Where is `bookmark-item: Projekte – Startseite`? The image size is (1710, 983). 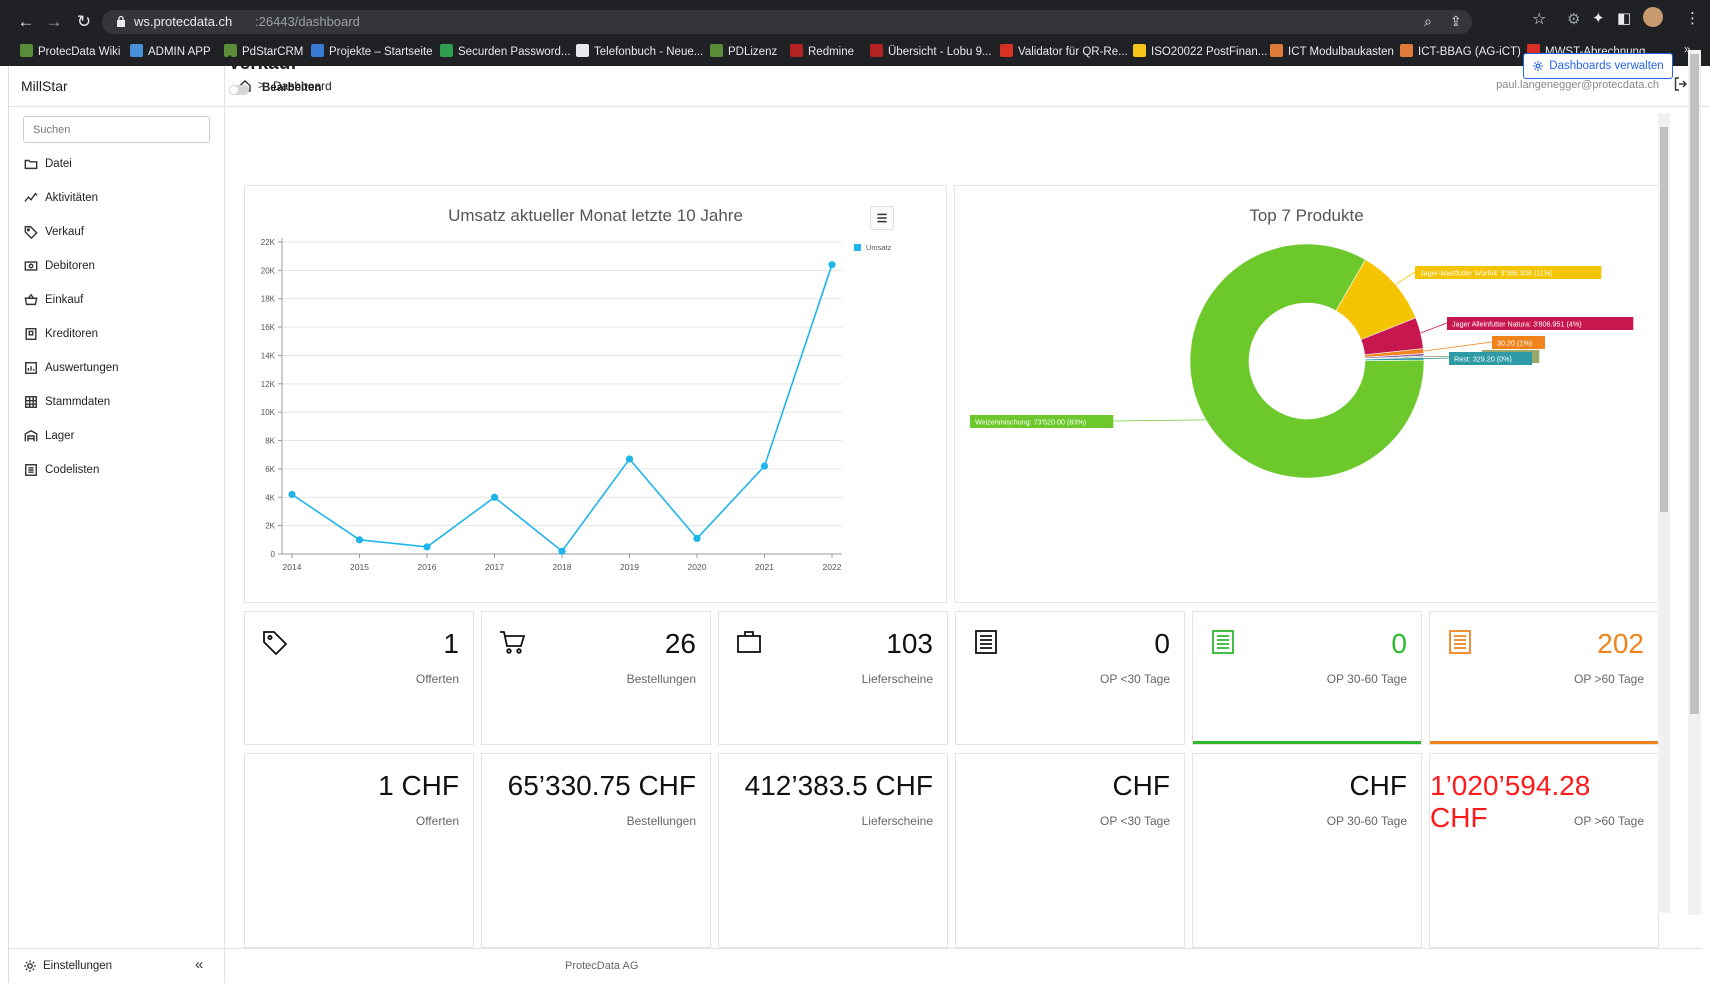 bookmark-item: Projekte – Startseite is located at coordinates (372, 51).